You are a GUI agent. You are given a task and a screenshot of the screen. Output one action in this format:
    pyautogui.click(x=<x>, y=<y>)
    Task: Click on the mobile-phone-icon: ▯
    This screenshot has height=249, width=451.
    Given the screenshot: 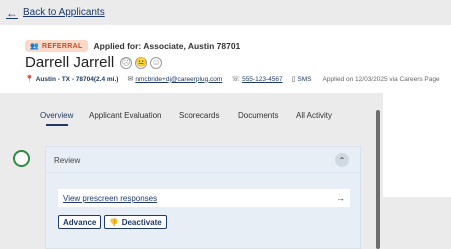 What is the action you would take?
    pyautogui.click(x=293, y=79)
    